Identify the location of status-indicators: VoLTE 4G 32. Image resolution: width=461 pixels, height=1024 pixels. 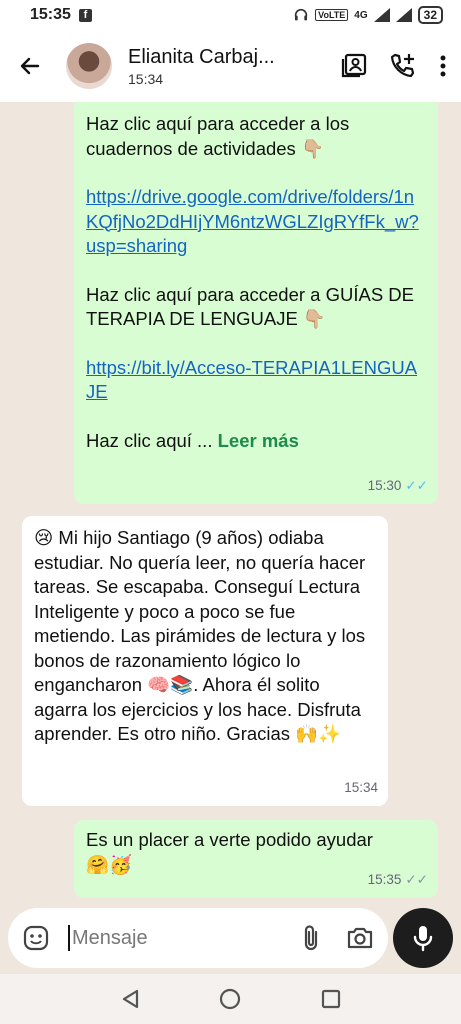
(368, 15).